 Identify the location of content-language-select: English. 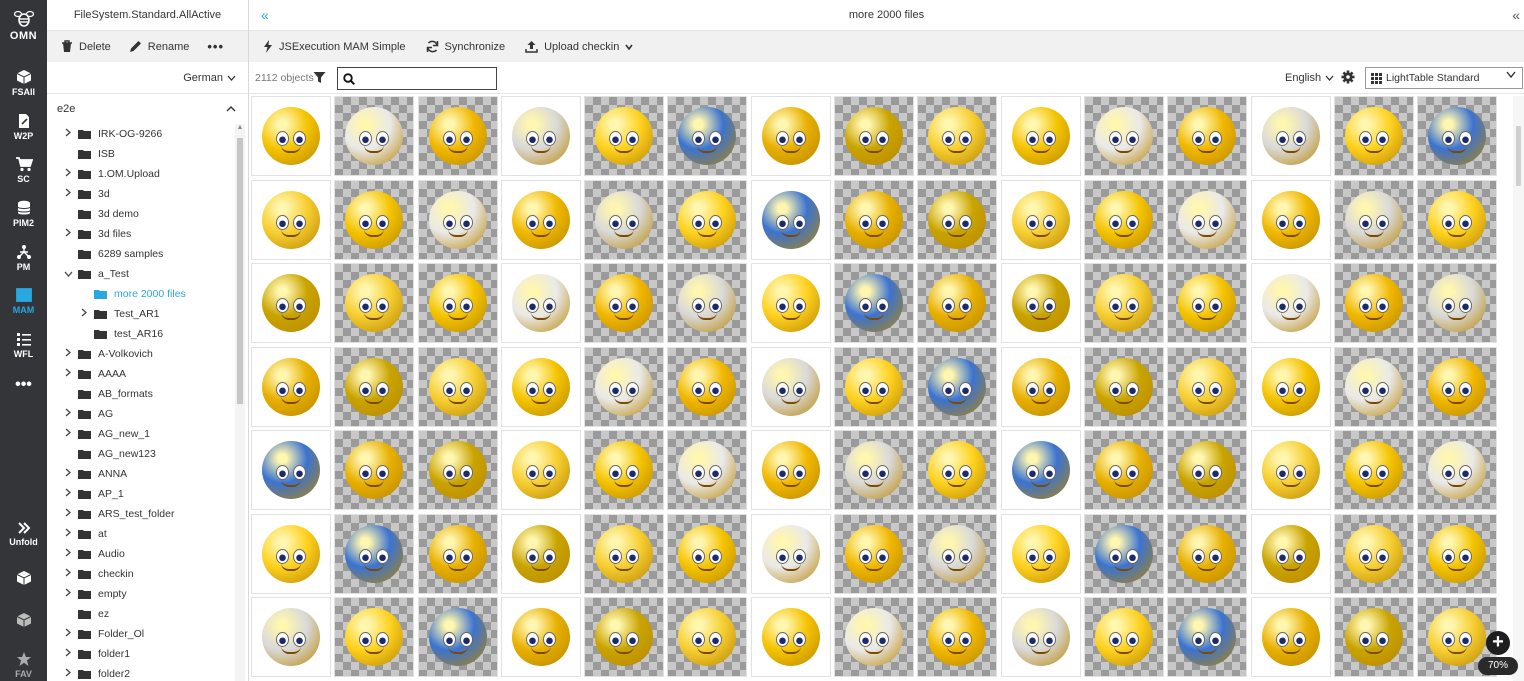
(1309, 78).